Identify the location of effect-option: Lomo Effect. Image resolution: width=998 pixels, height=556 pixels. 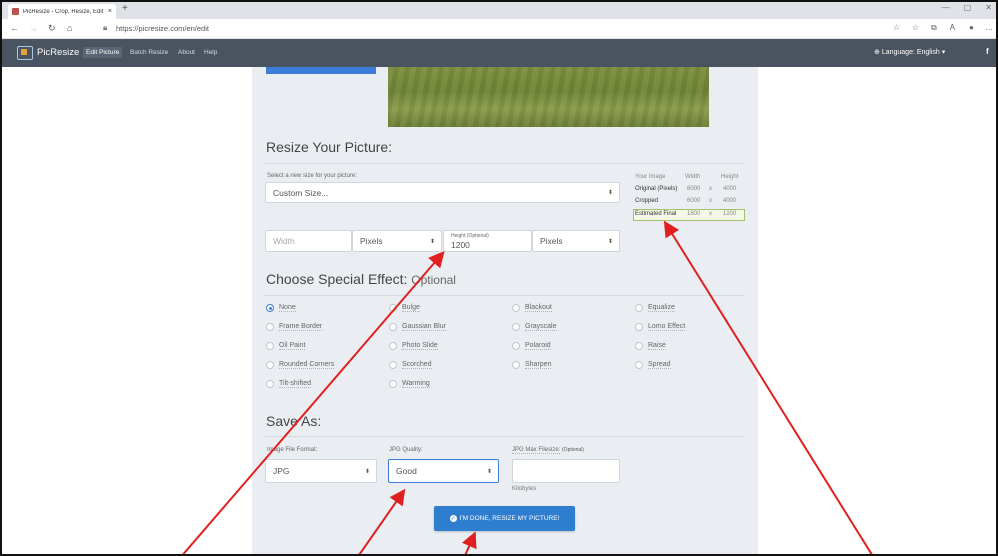
(660, 327).